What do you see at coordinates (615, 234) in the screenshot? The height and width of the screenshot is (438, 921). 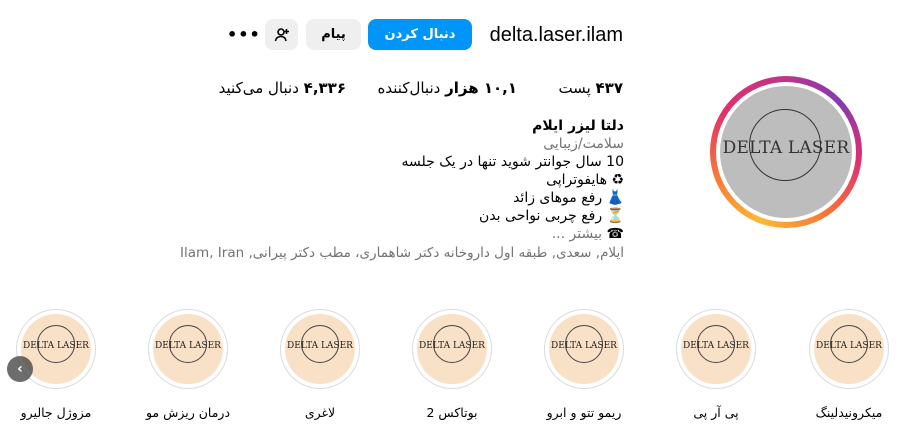 I see `phone-icon: ☎` at bounding box center [615, 234].